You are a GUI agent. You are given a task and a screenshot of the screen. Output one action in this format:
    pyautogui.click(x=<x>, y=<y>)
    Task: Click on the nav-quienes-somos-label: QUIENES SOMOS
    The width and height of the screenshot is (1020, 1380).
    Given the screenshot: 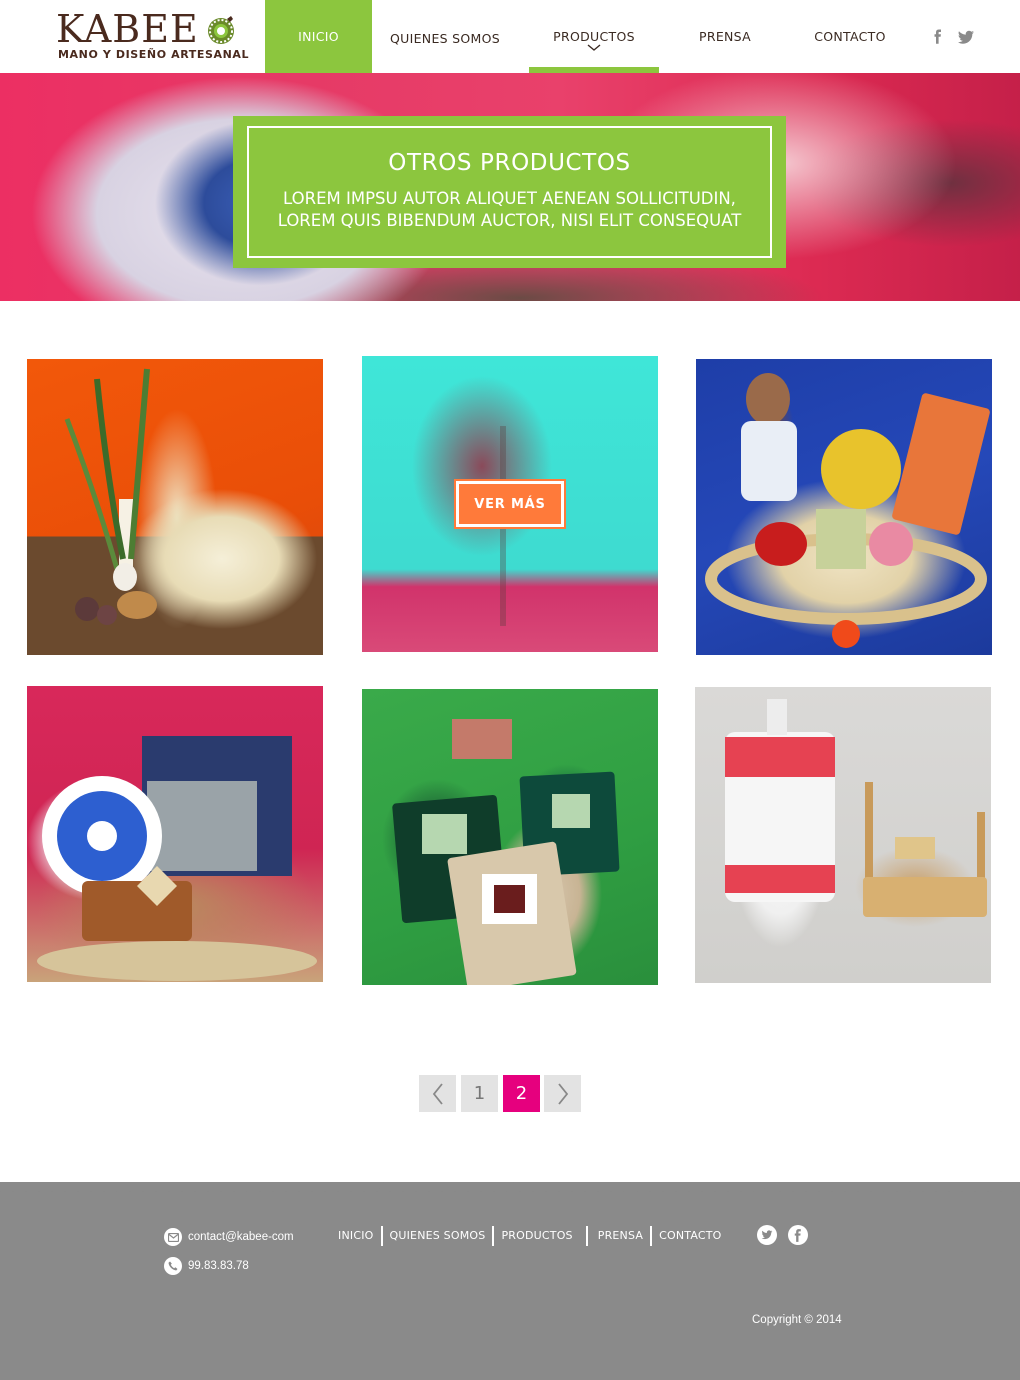 What is the action you would take?
    pyautogui.click(x=445, y=38)
    